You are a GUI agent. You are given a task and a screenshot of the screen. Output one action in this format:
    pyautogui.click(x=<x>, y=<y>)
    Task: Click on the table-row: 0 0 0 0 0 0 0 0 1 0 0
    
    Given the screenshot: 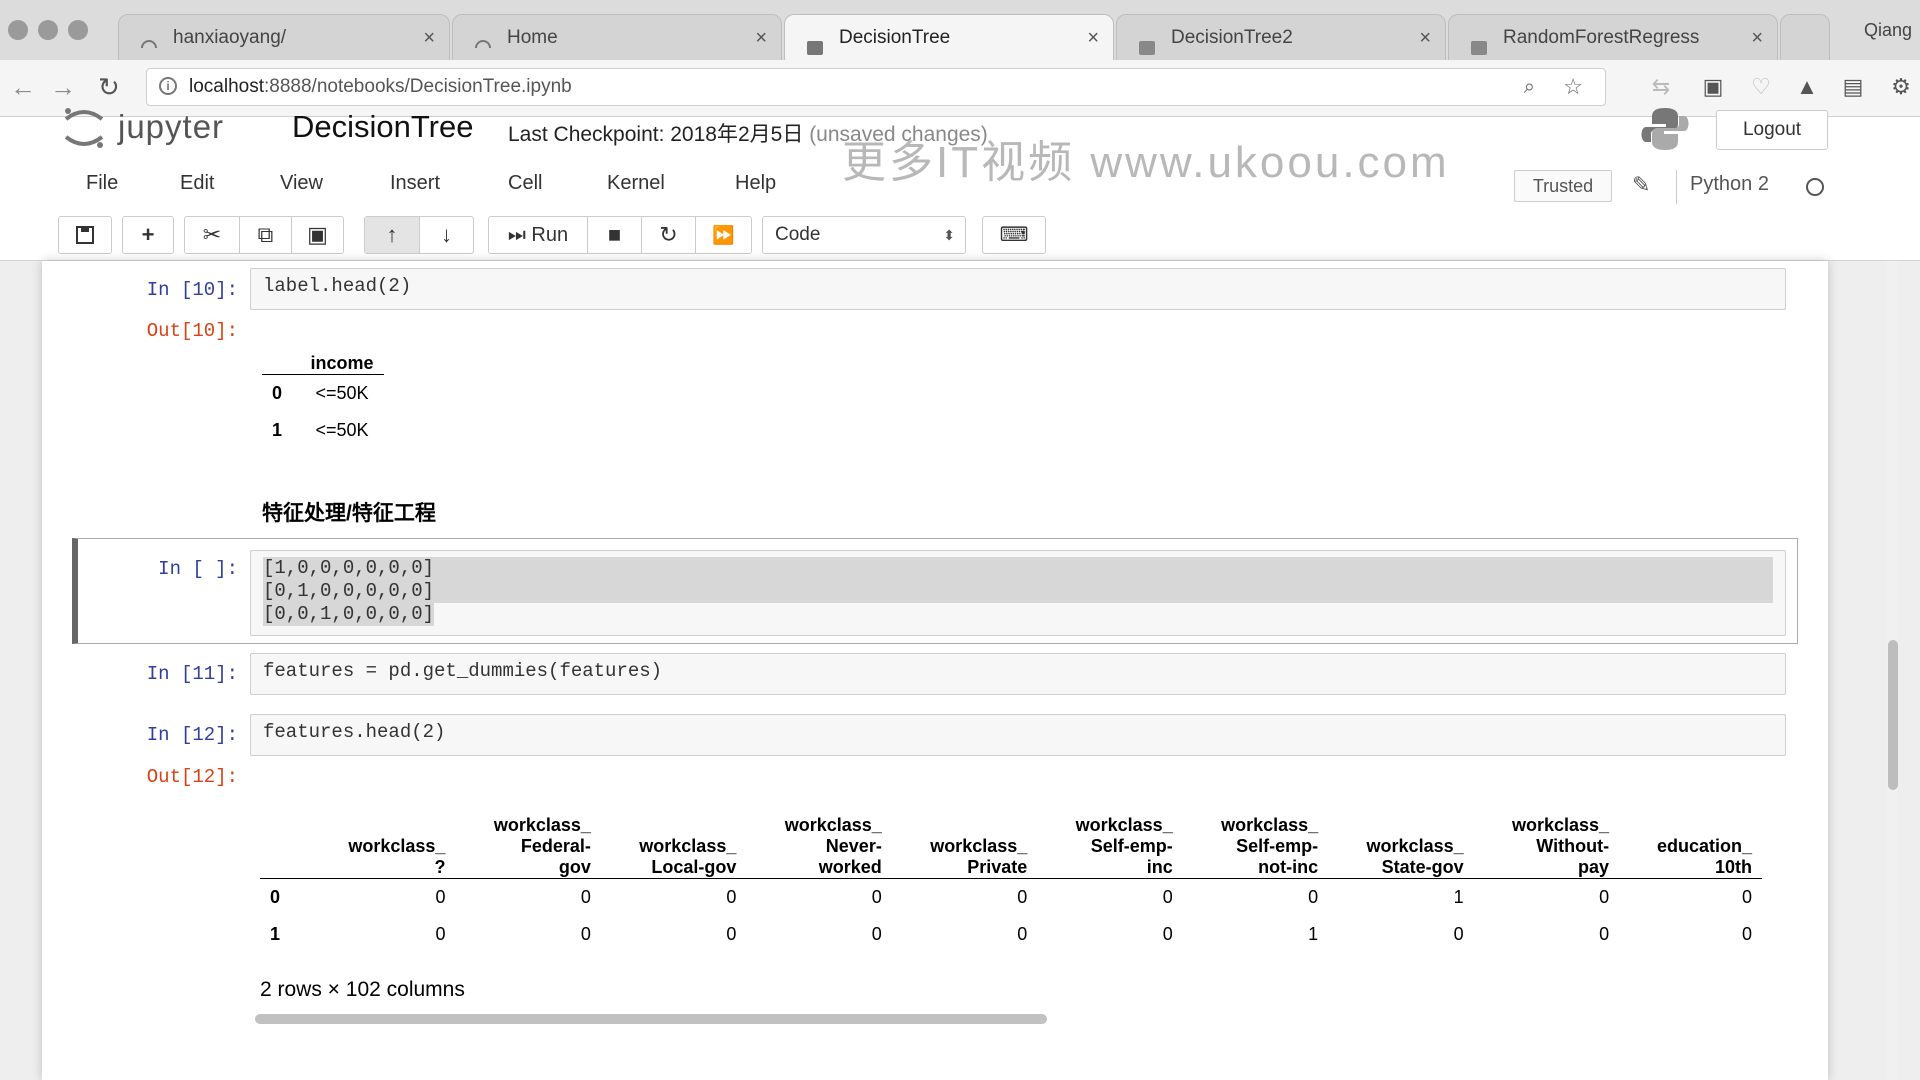 What is the action you would take?
    pyautogui.click(x=1011, y=897)
    